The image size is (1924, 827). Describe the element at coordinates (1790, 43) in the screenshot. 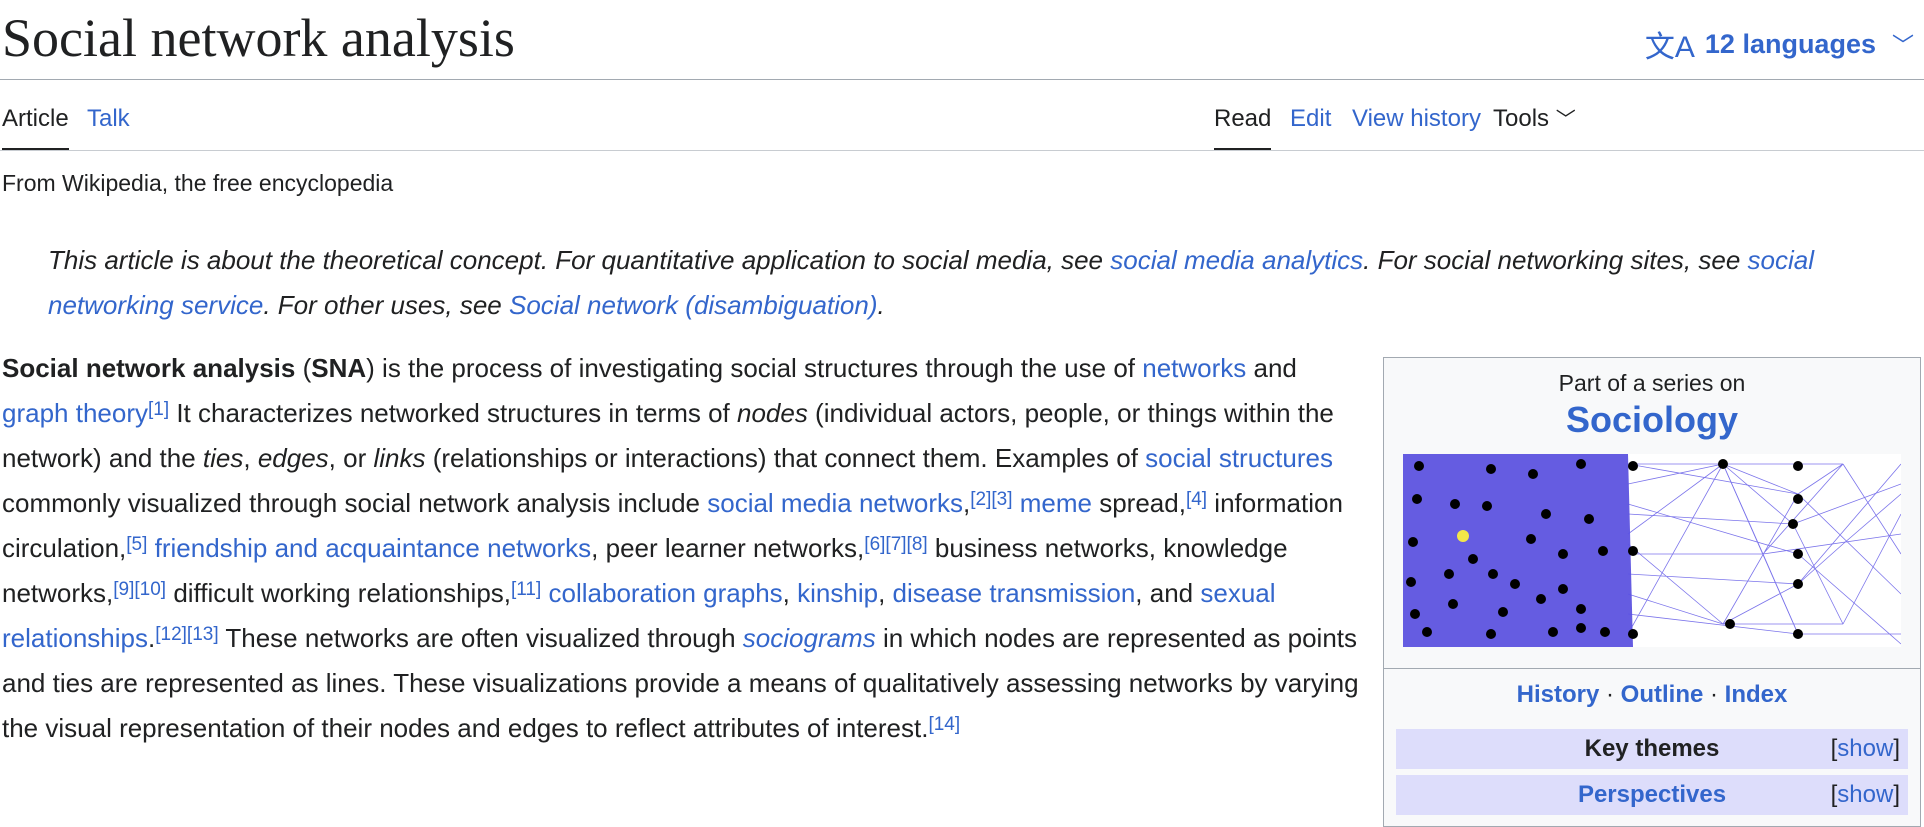

I see `languages-label: 12 languages` at that location.